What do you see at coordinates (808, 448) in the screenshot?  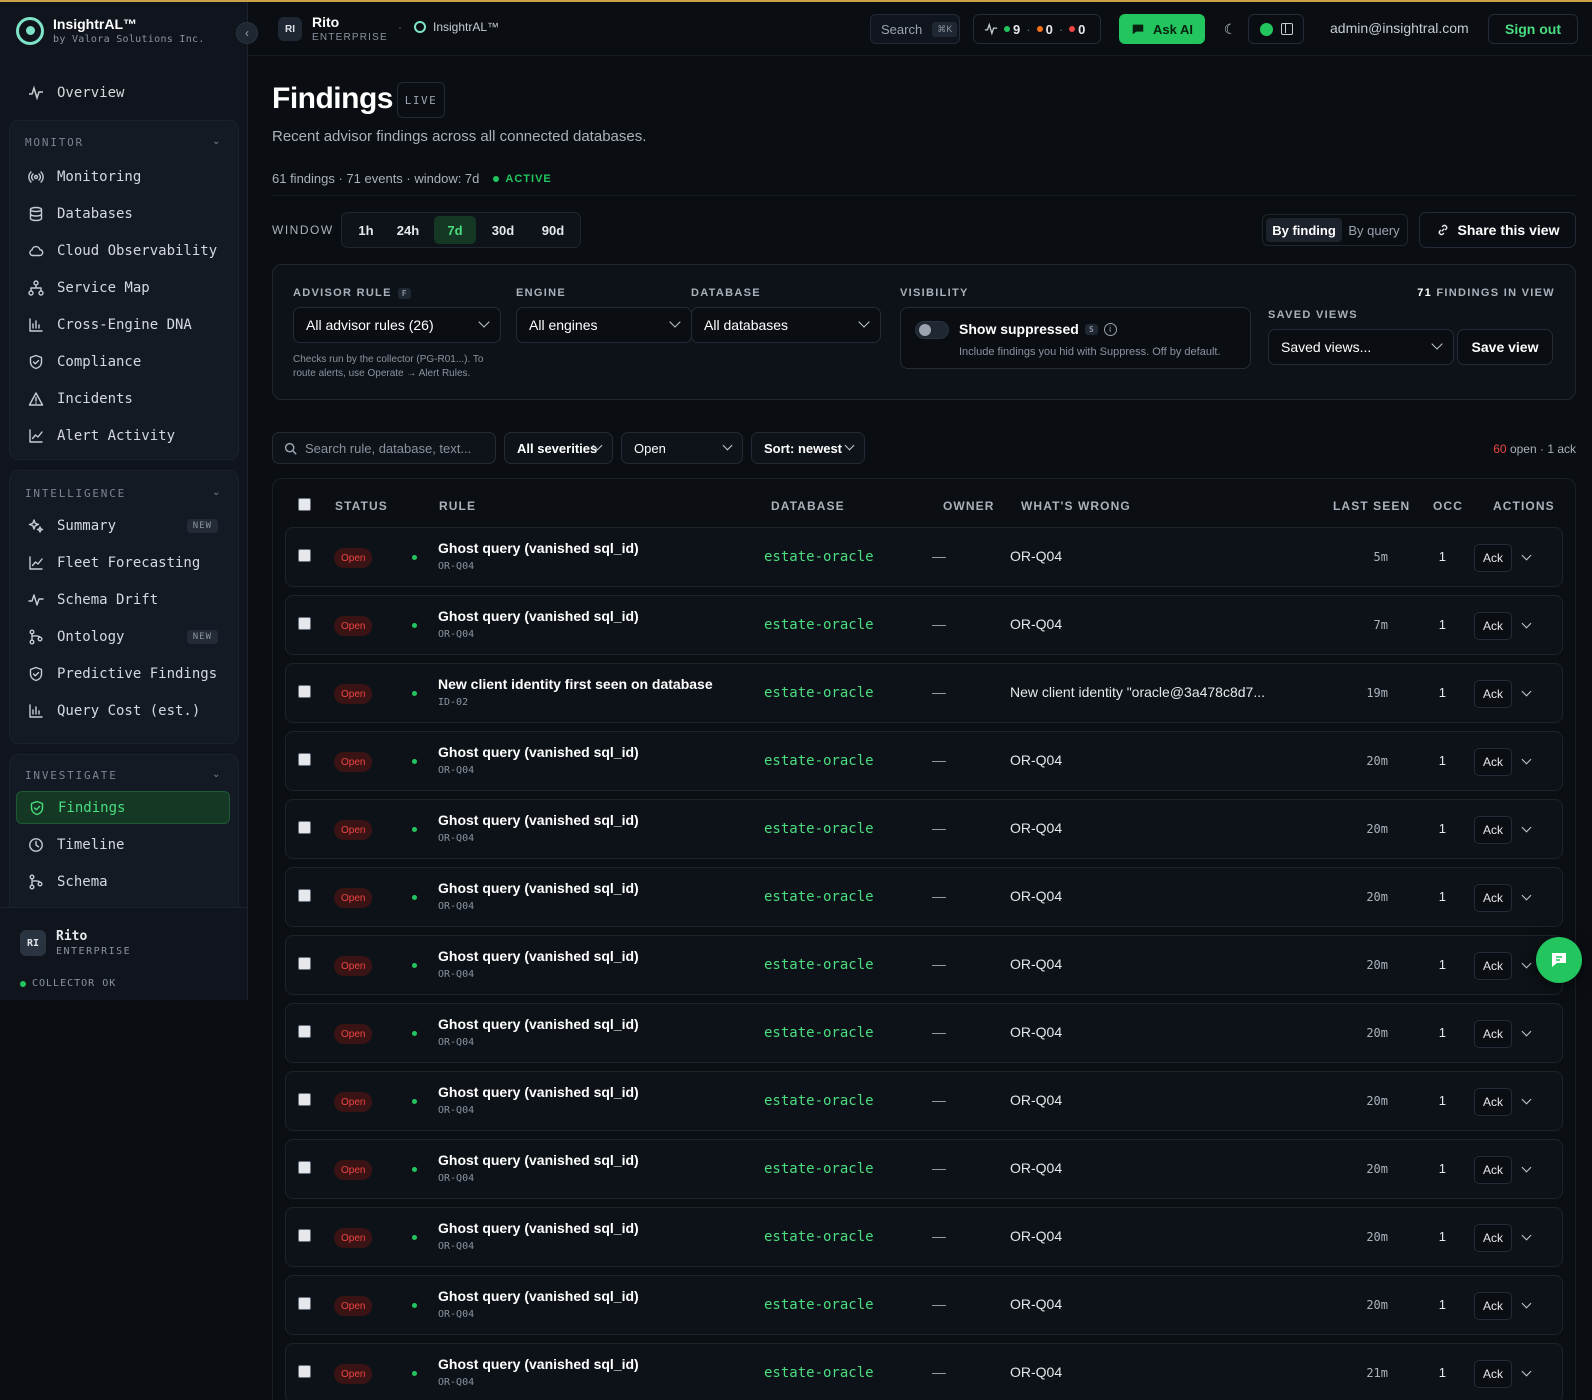 I see `sort-select: Sort: newest` at bounding box center [808, 448].